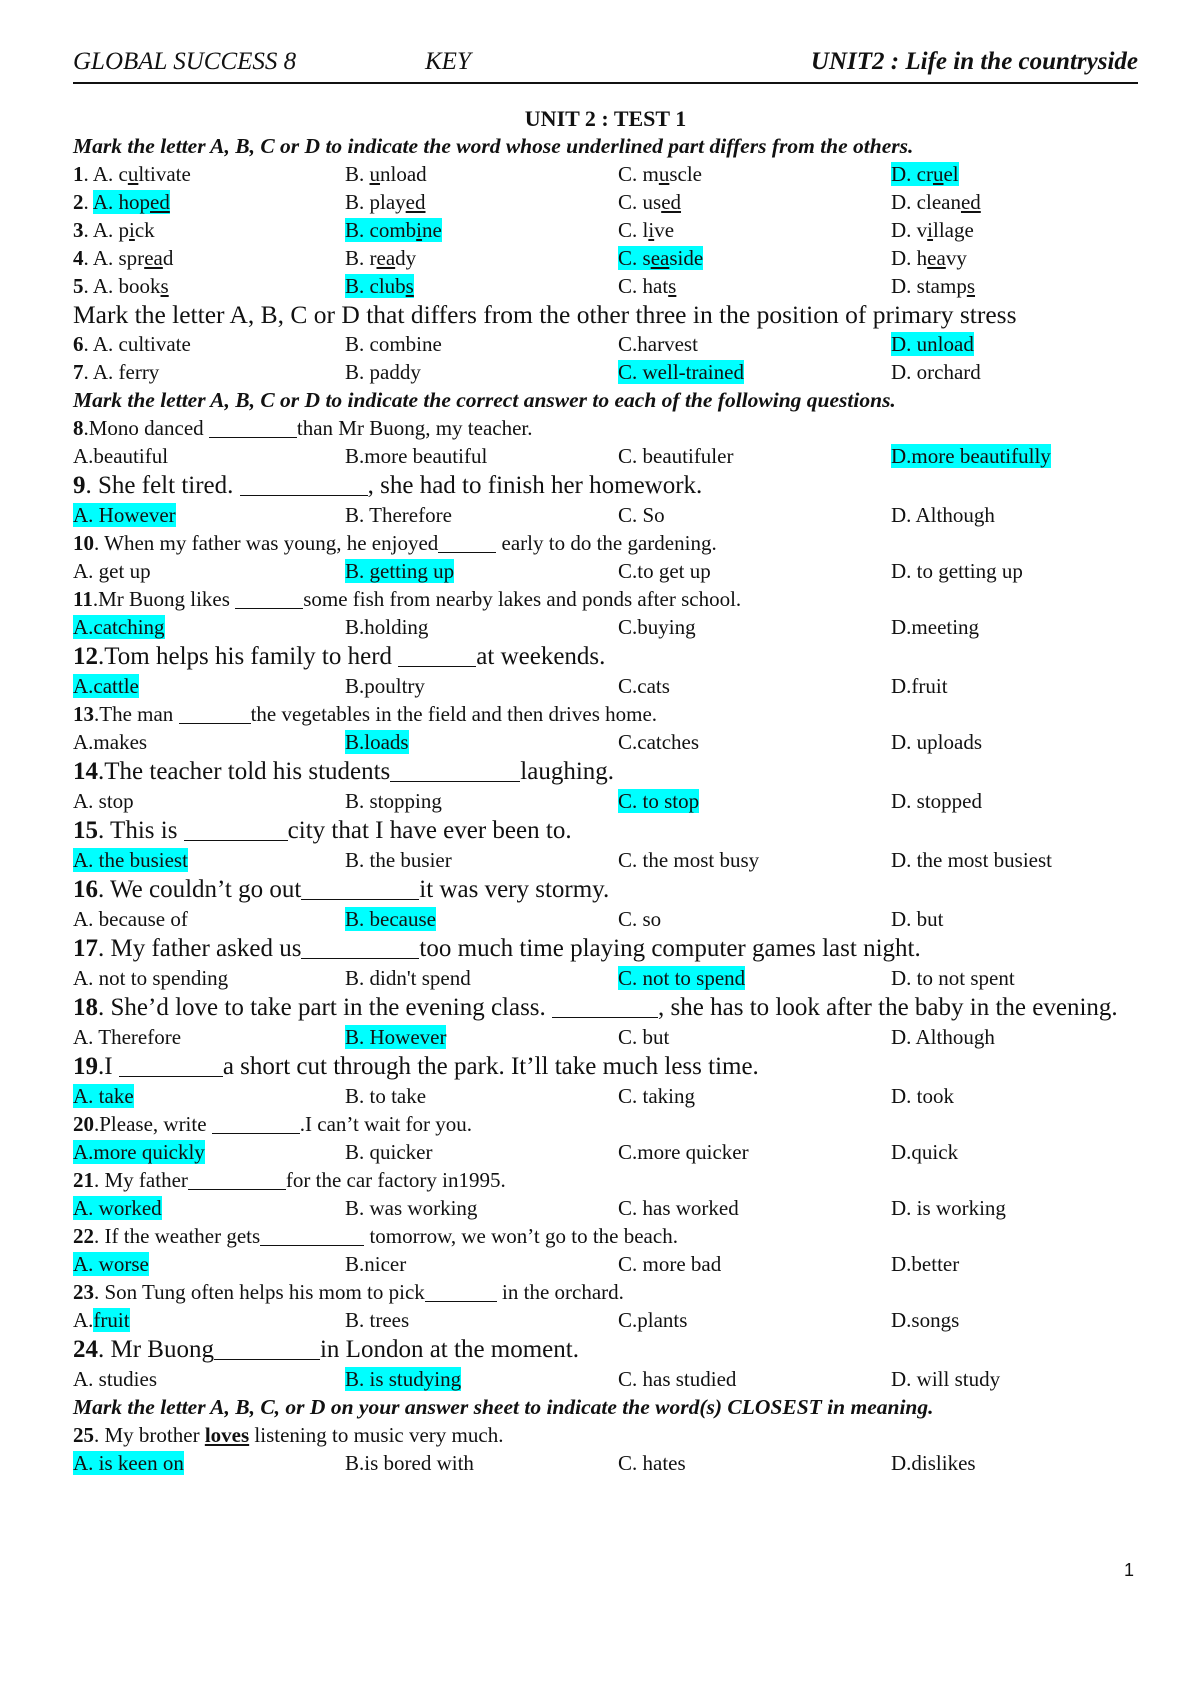 The image size is (1200, 1697). I want to click on option-a: A. worse, so click(111, 1264).